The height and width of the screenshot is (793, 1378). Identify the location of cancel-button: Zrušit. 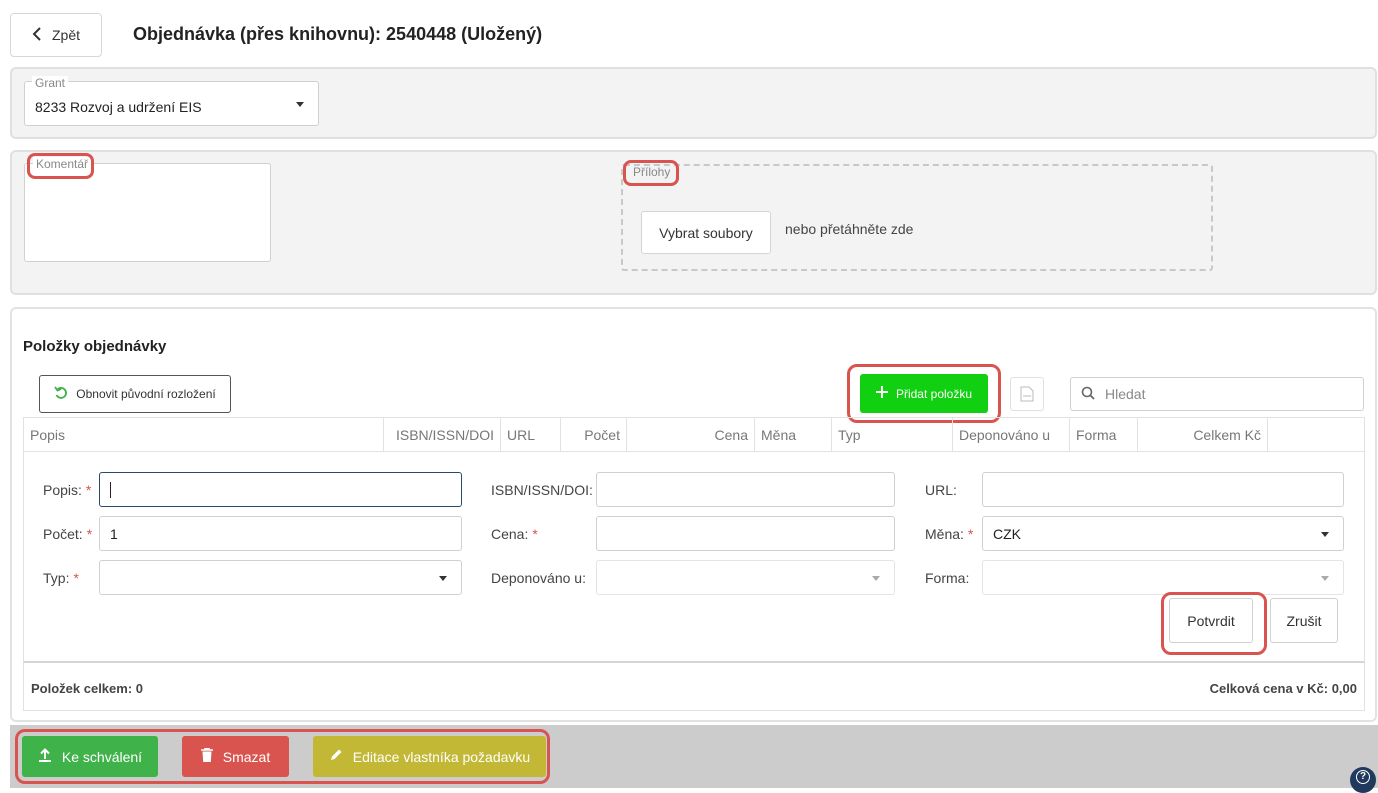
(1304, 620).